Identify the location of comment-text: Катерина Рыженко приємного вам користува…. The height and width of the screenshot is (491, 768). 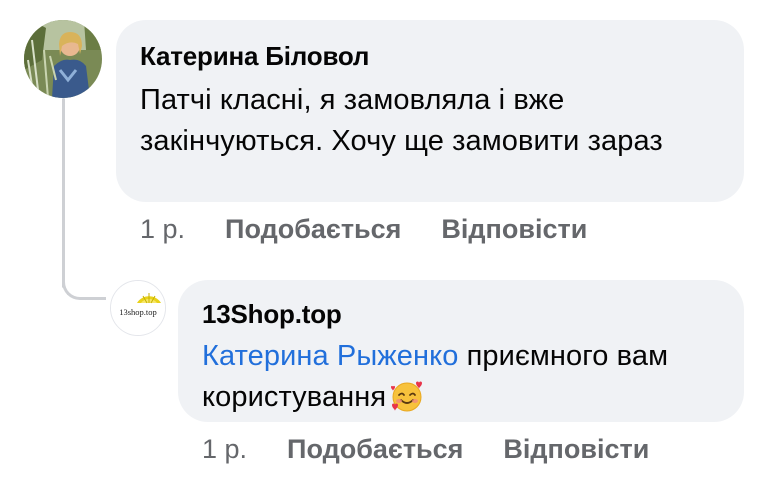
(461, 380).